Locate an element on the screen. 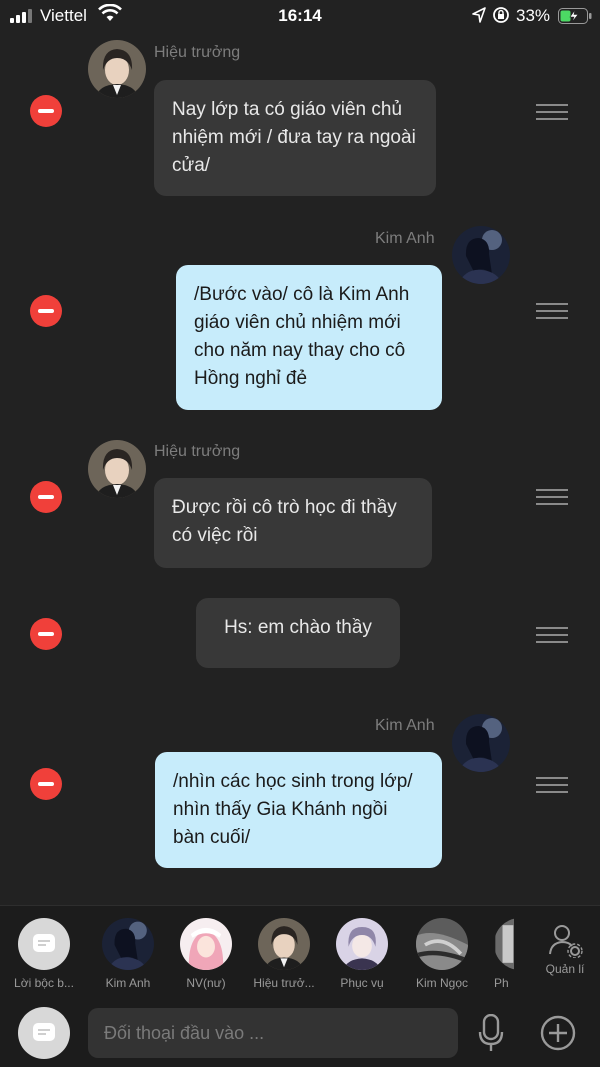  rotation-lock-icon is located at coordinates (501, 15).